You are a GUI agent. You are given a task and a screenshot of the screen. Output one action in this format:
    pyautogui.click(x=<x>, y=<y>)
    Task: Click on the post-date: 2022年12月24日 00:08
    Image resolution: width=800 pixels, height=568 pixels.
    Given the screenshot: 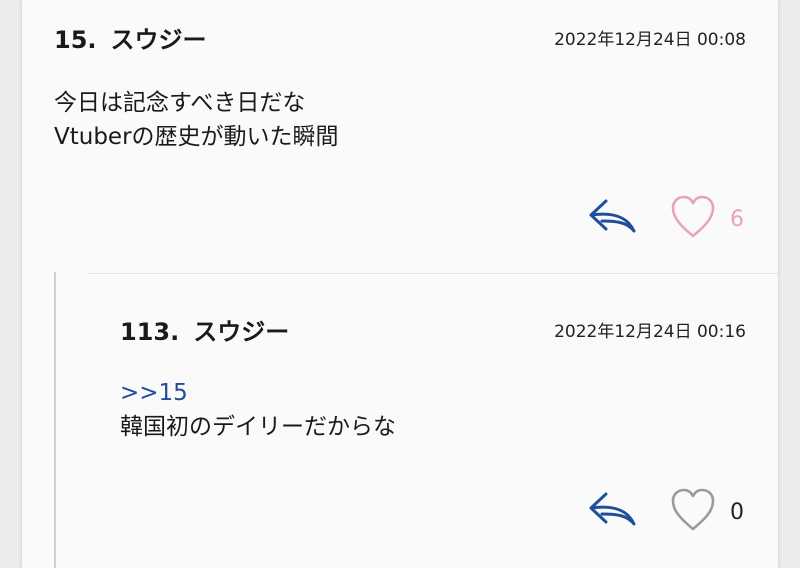 What is the action you would take?
    pyautogui.click(x=650, y=40)
    